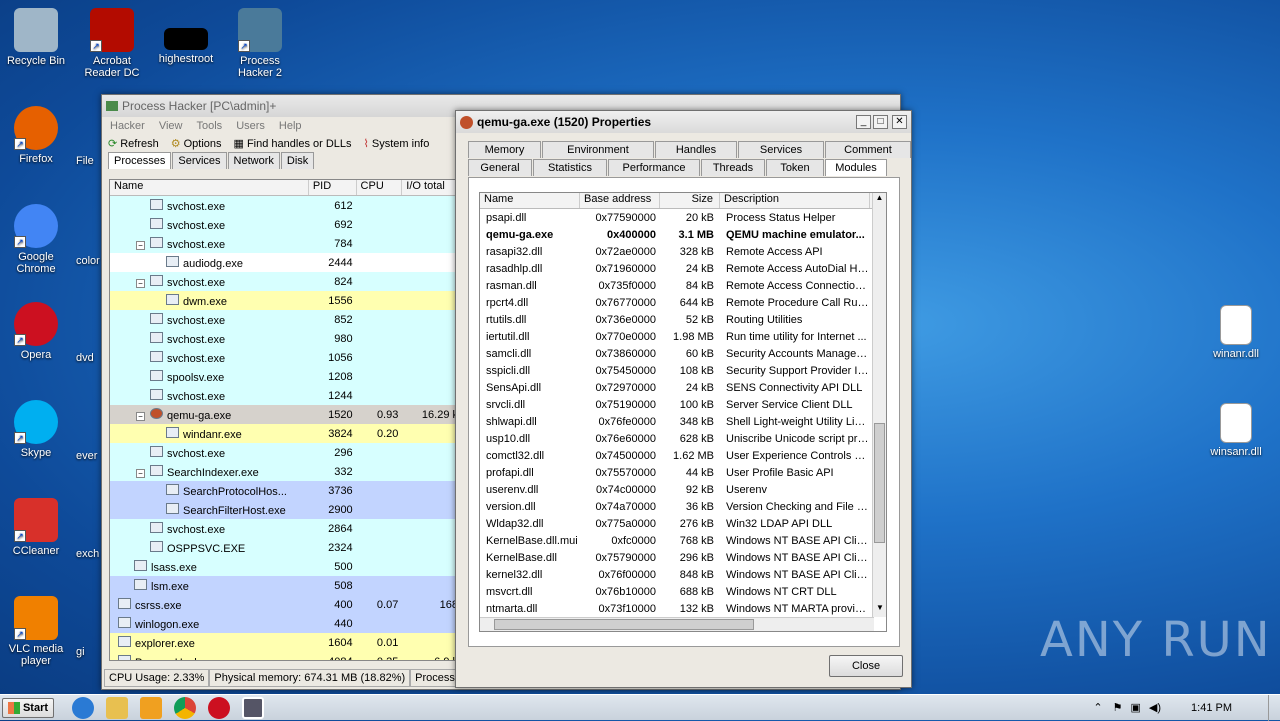 The width and height of the screenshot is (1280, 721). Describe the element at coordinates (284, 642) in the screenshot. I see `process-row: explorer.exe 1604 0.01` at that location.